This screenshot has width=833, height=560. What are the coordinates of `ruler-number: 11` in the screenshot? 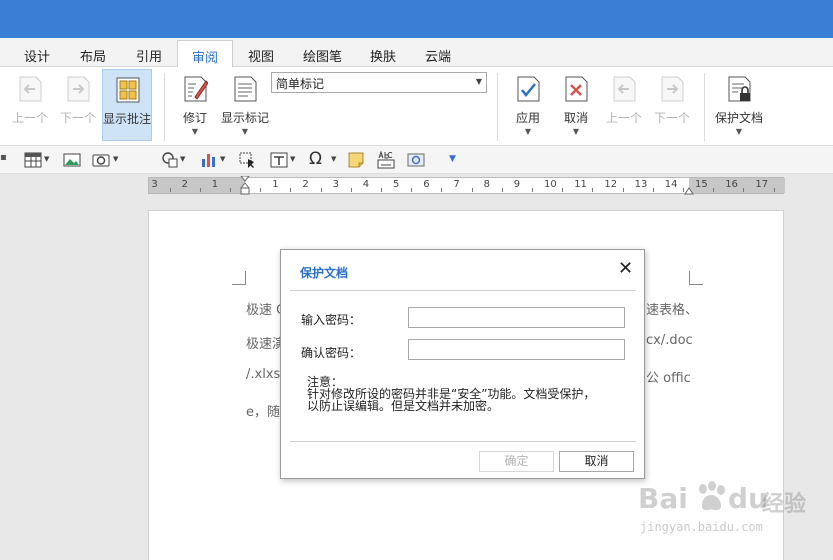 It's located at (580, 184).